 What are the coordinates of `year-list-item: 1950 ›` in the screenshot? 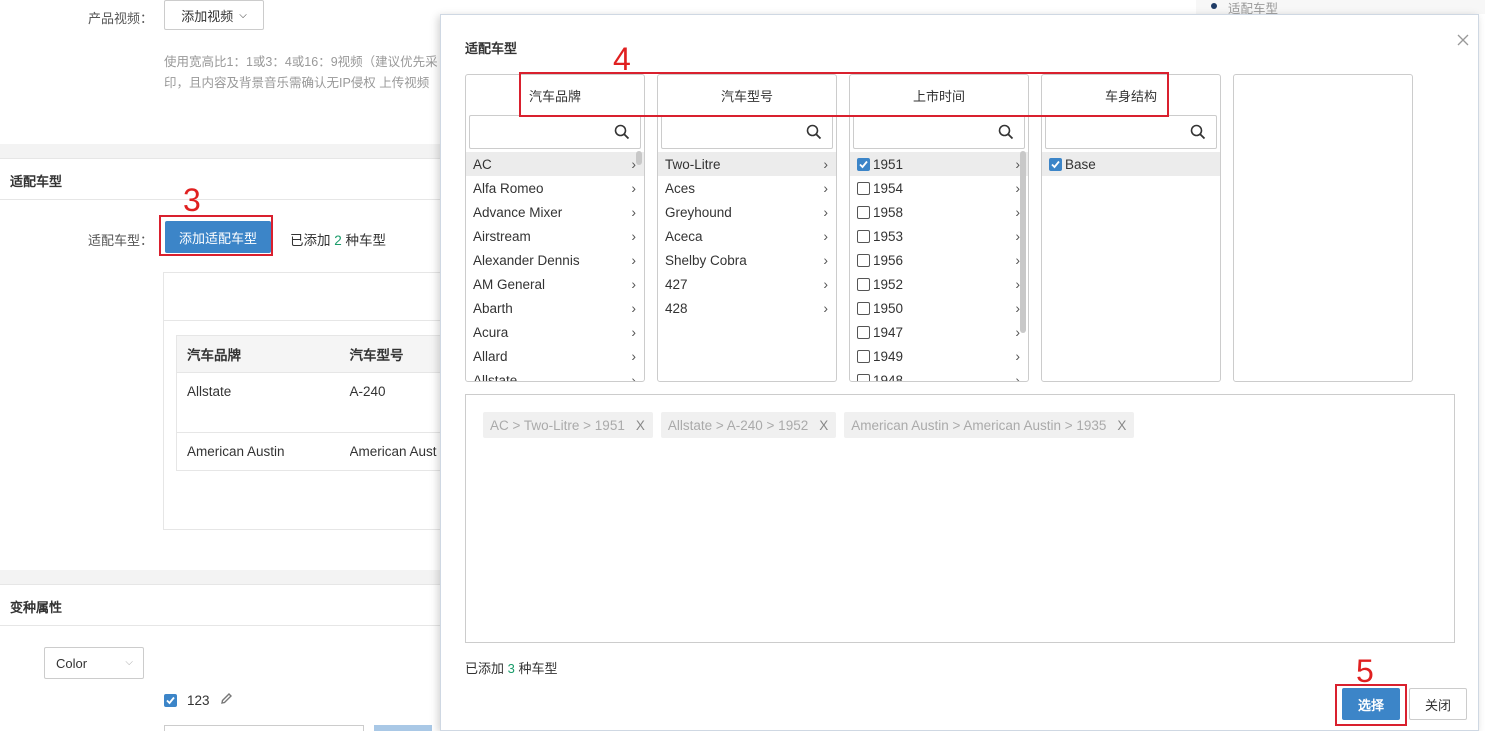 It's located at (939, 308).